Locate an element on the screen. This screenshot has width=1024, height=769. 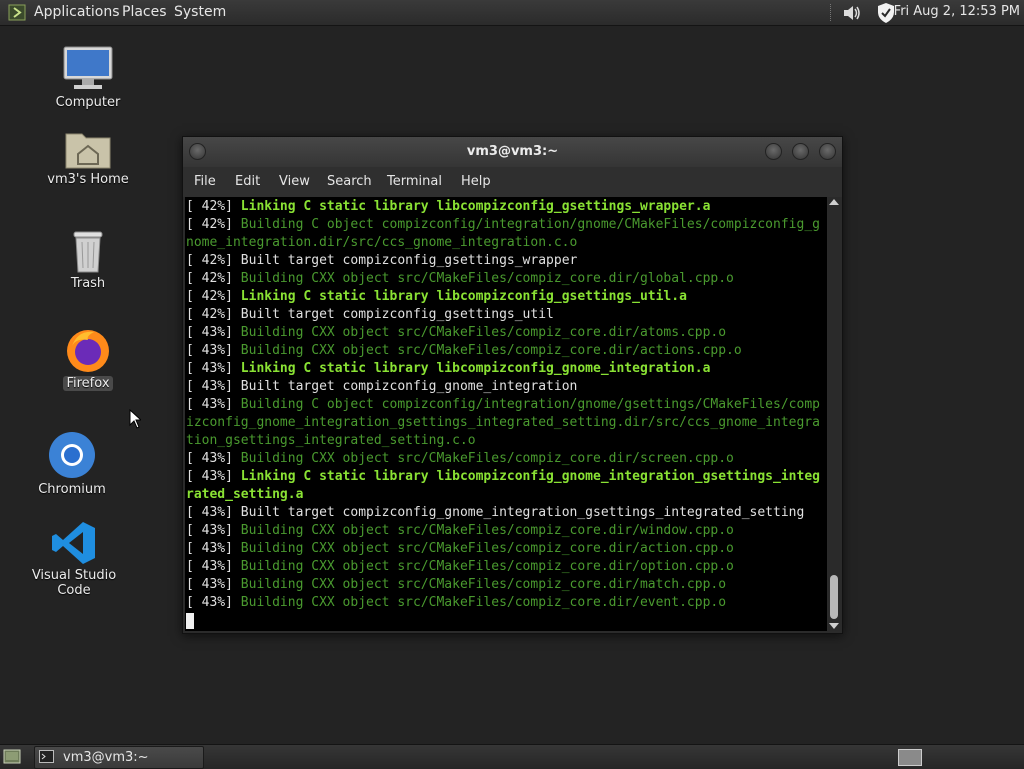
desktop-icon-trash: Trash is located at coordinates (88, 259).